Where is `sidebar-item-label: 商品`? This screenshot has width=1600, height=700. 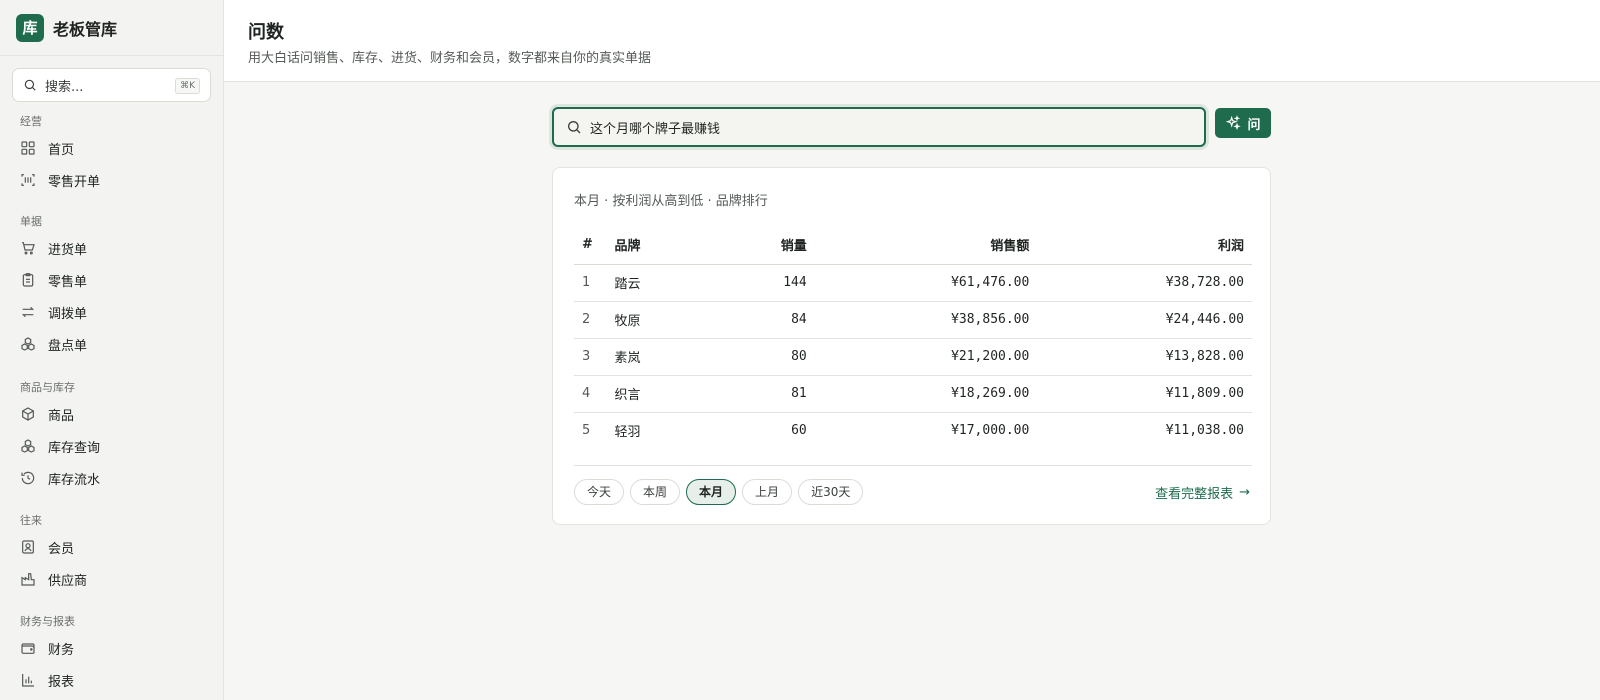 sidebar-item-label: 商品 is located at coordinates (61, 416).